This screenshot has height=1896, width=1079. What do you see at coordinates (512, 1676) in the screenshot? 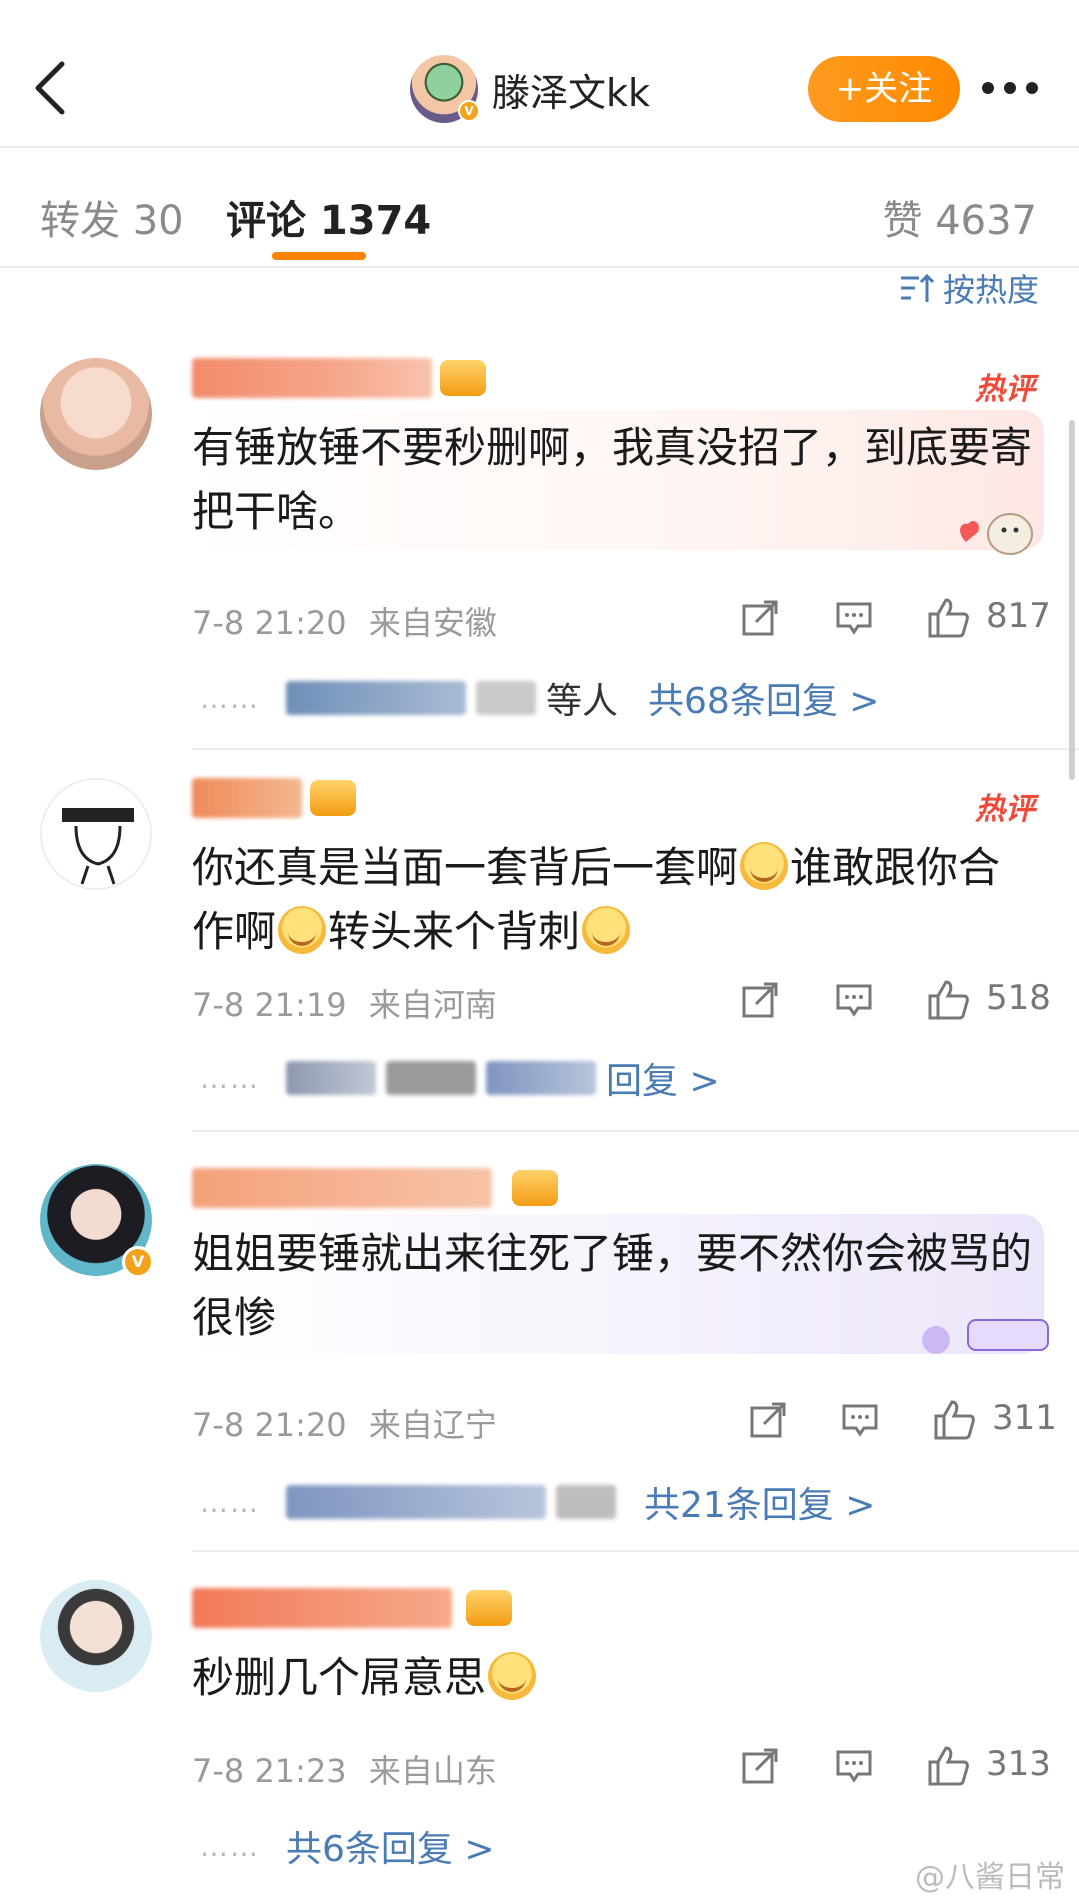
I see `laugh-cry-emoji-icon` at bounding box center [512, 1676].